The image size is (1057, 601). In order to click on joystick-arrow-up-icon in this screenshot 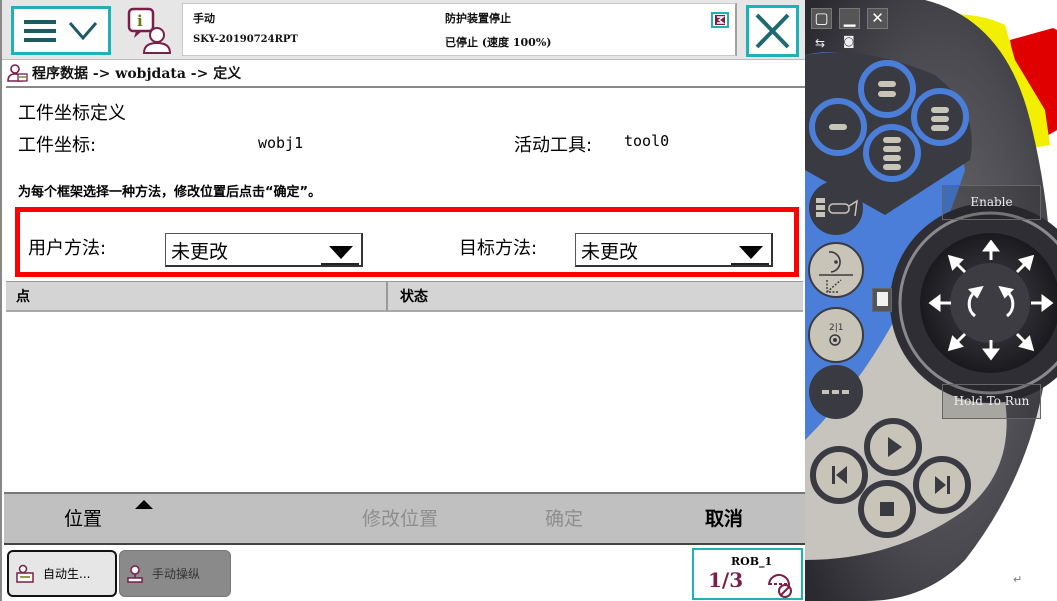, I will do `click(991, 250)`.